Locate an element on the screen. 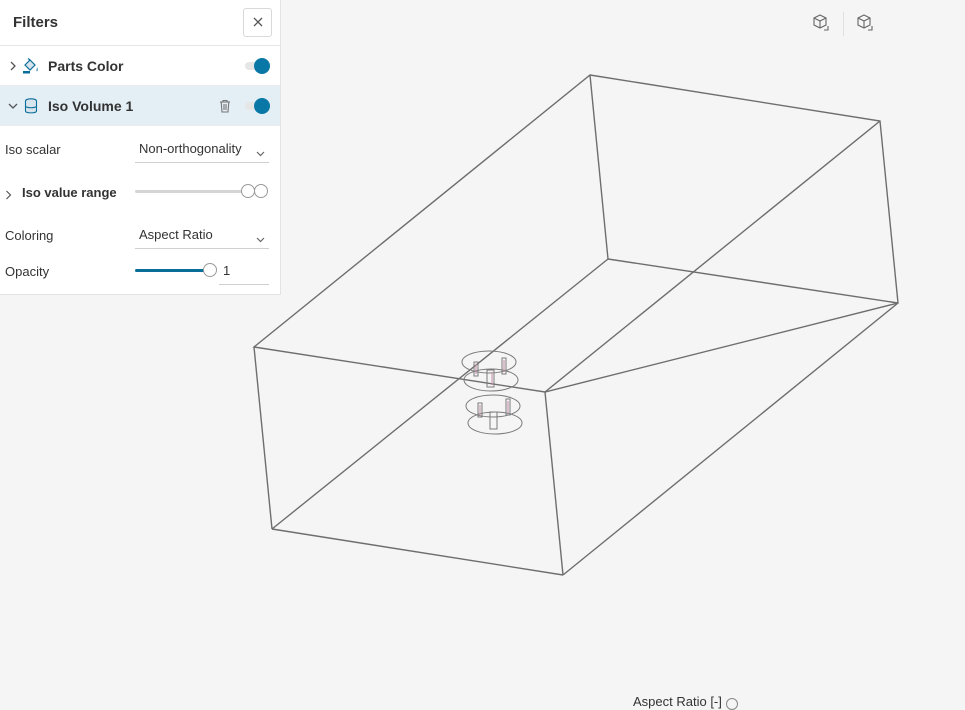  filter-name: Iso Volume 1 is located at coordinates (91, 105).